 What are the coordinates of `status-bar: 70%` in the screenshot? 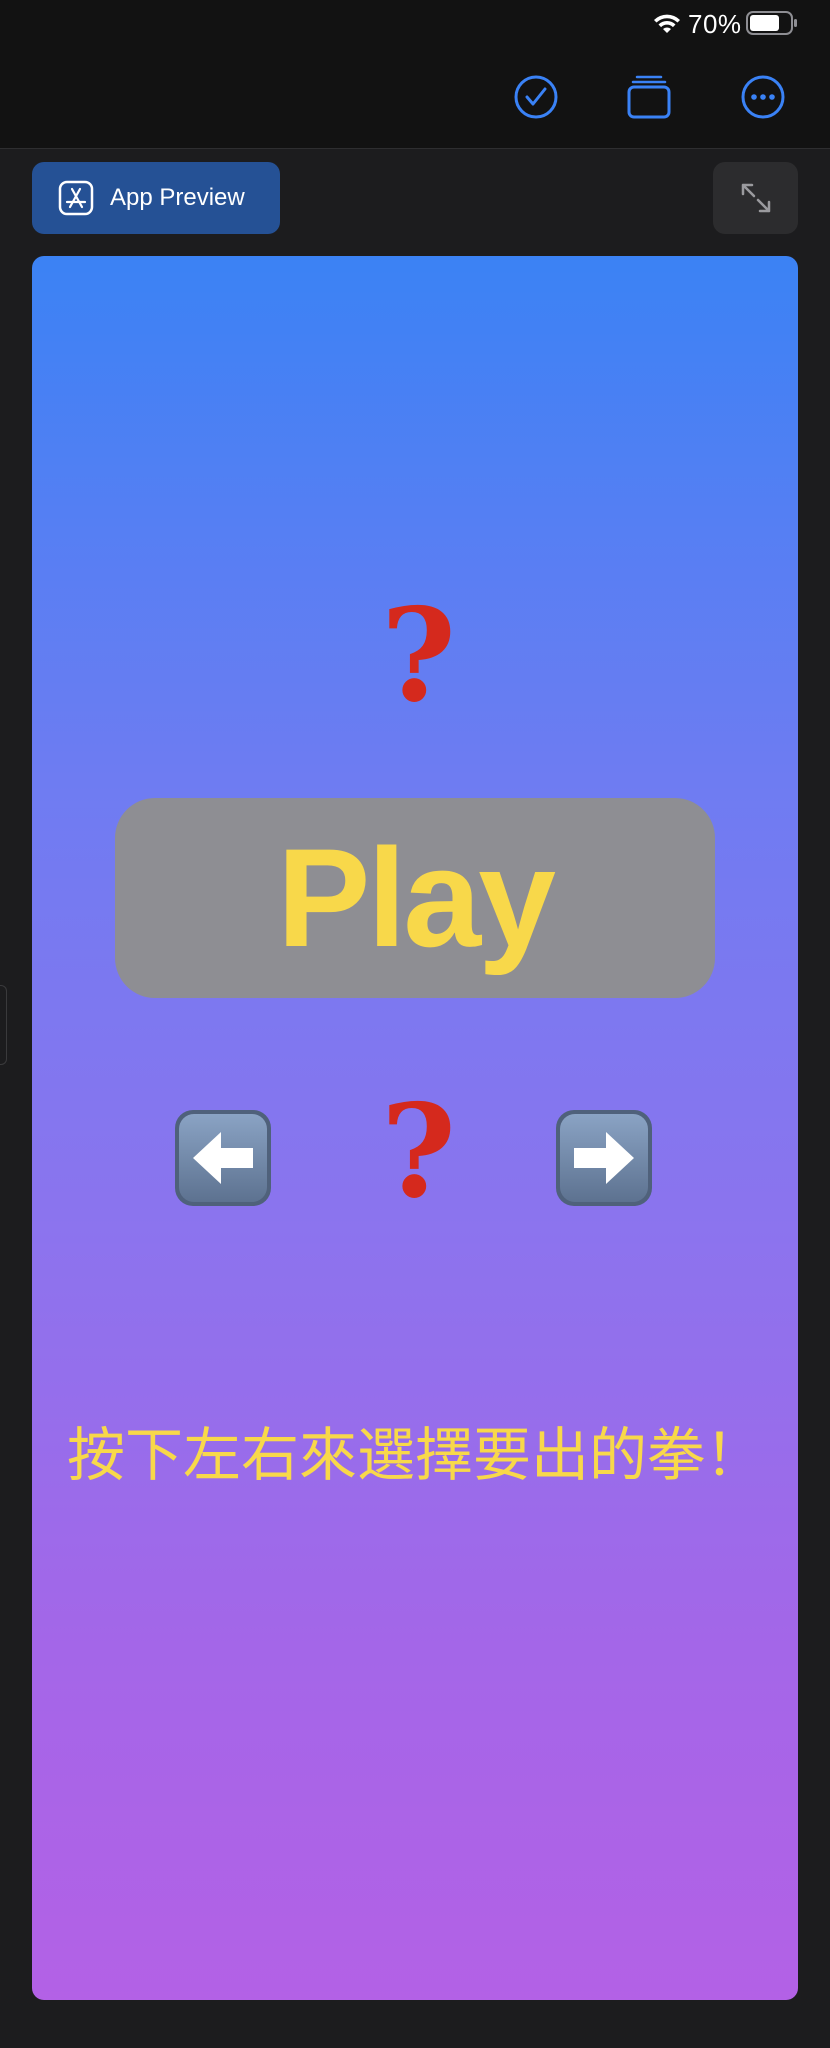 It's located at (415, 23).